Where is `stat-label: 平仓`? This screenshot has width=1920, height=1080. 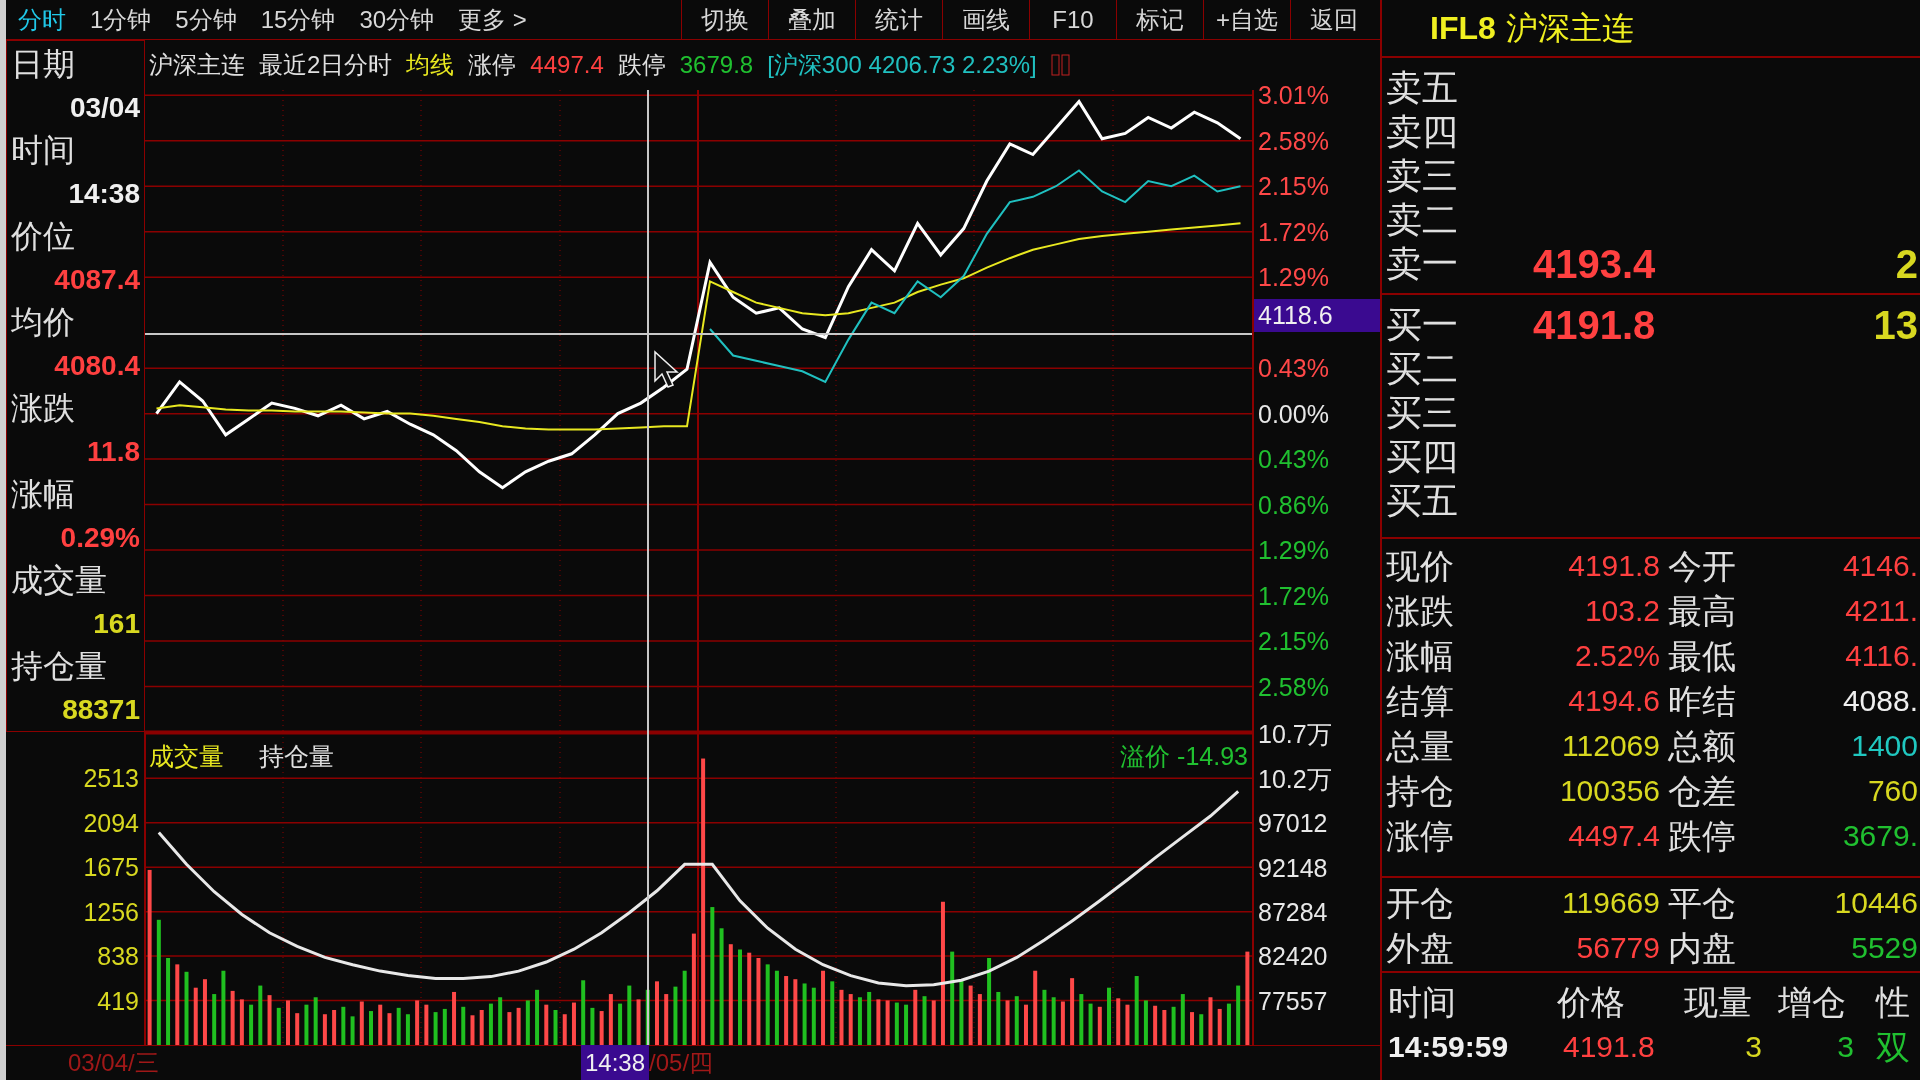 stat-label: 平仓 is located at coordinates (1702, 902).